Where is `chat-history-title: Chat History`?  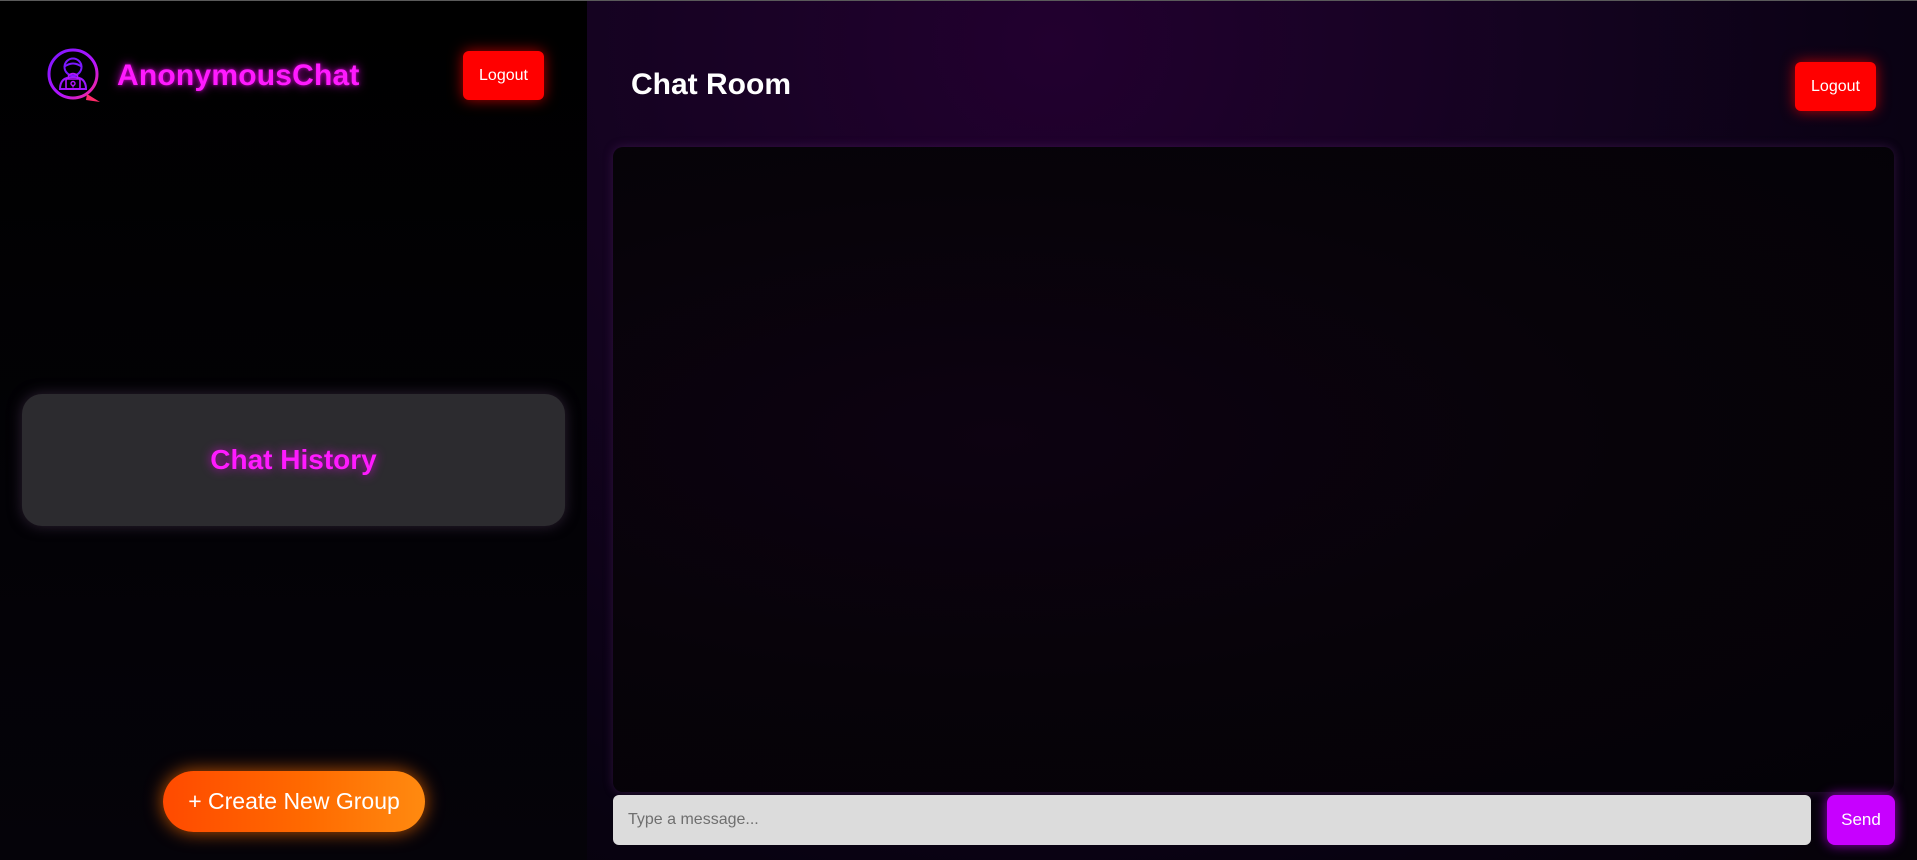
chat-history-title: Chat History is located at coordinates (293, 459).